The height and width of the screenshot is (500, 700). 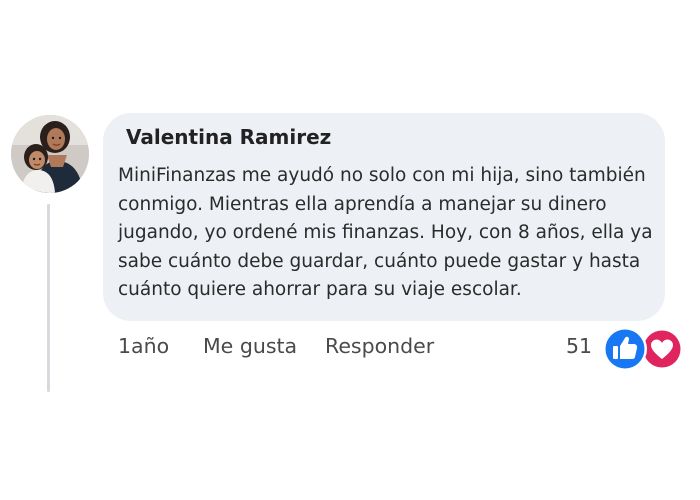 What do you see at coordinates (579, 346) in the screenshot?
I see `reaction-count: 51` at bounding box center [579, 346].